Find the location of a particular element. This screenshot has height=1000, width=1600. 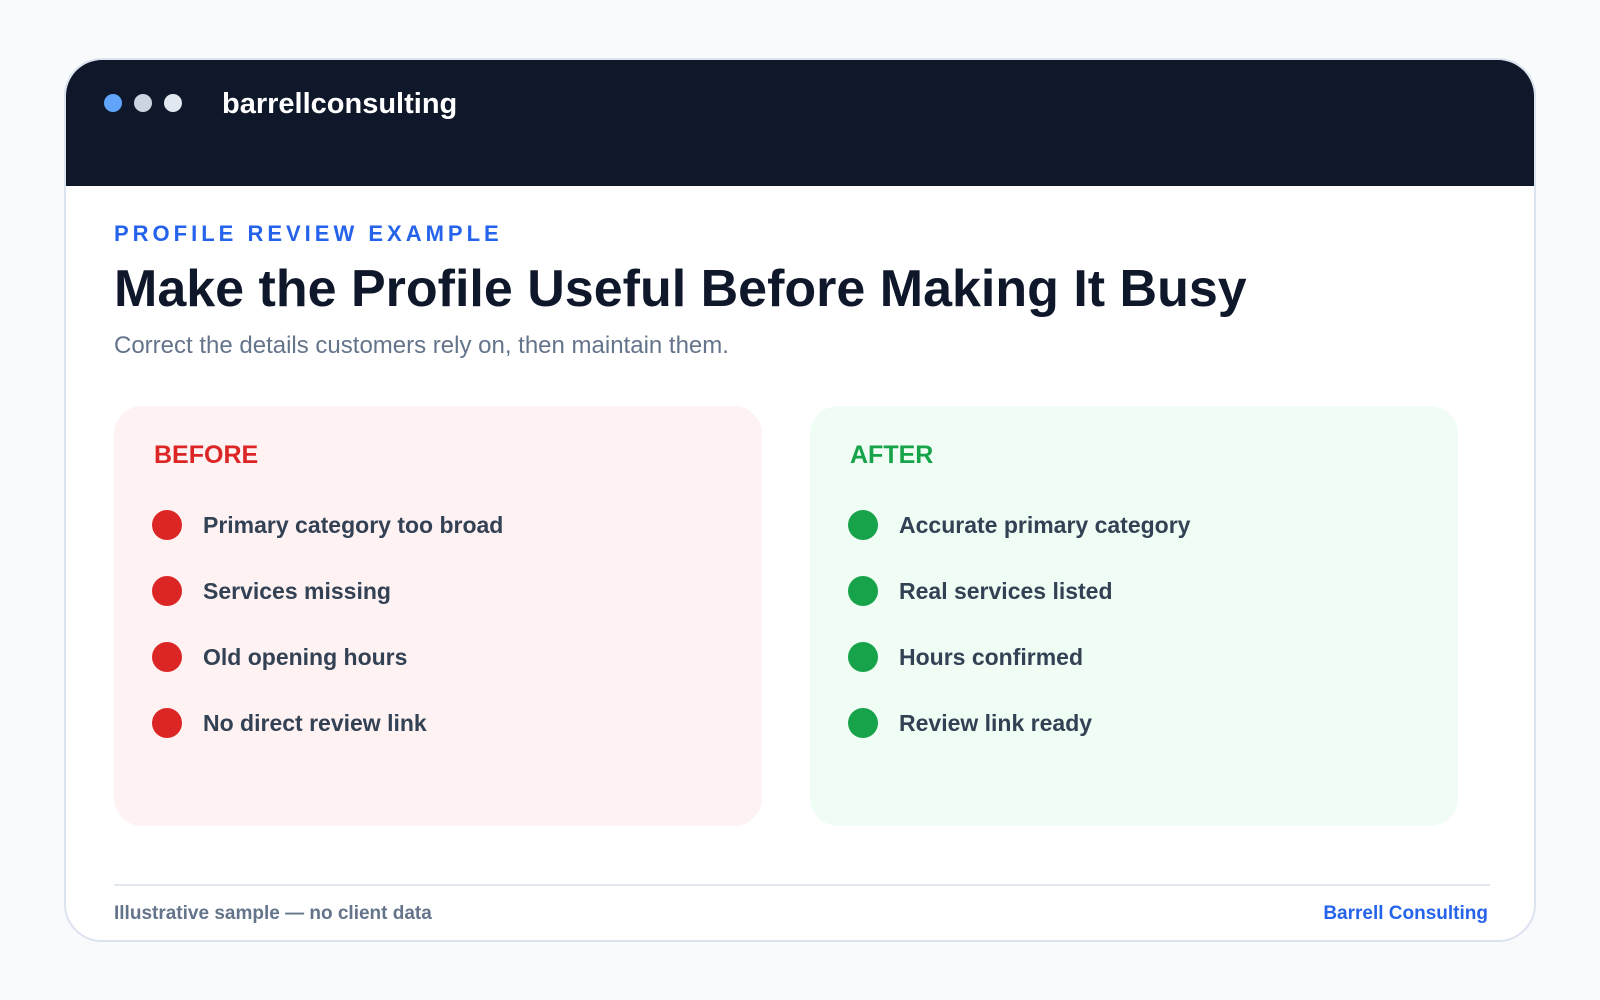

list-item-label: Primary category too broad is located at coordinates (353, 525).